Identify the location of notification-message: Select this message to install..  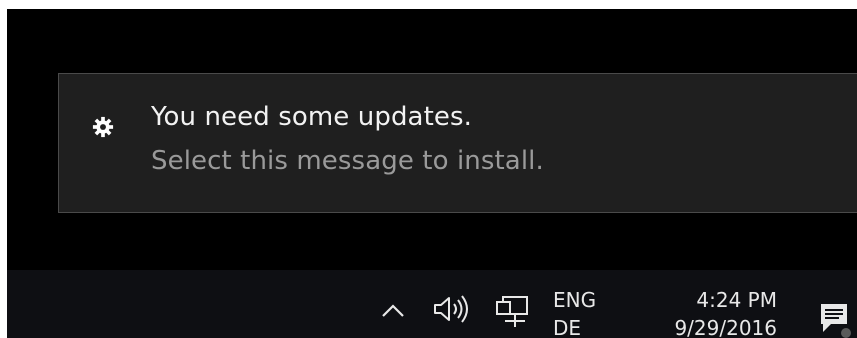
(347, 161).